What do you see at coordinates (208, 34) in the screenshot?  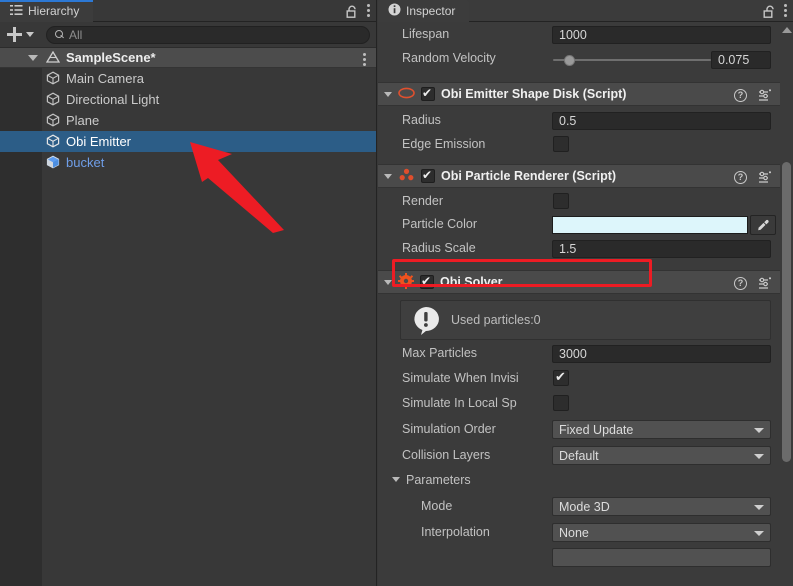 I see `search-input: All` at bounding box center [208, 34].